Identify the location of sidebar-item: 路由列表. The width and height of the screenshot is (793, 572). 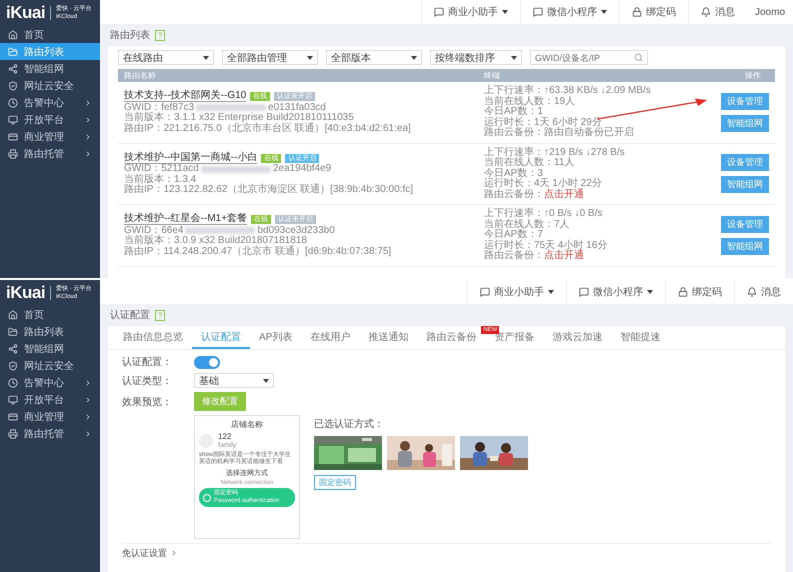
(50, 331).